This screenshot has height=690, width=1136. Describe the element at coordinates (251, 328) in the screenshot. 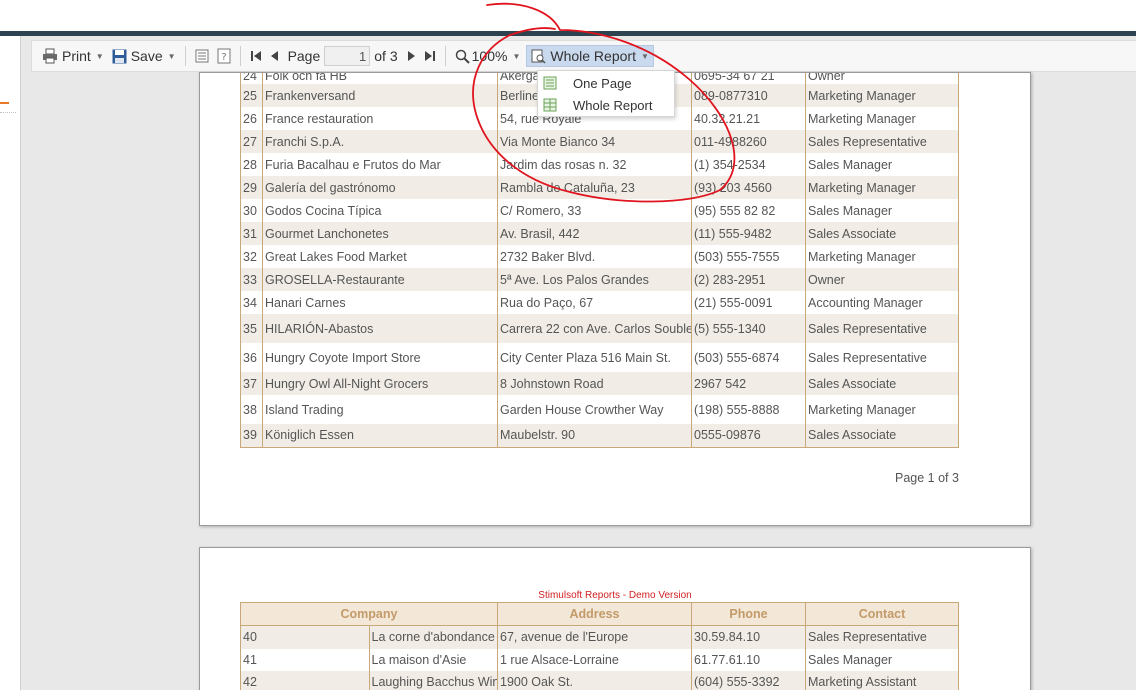

I see `cell-num: 35` at that location.